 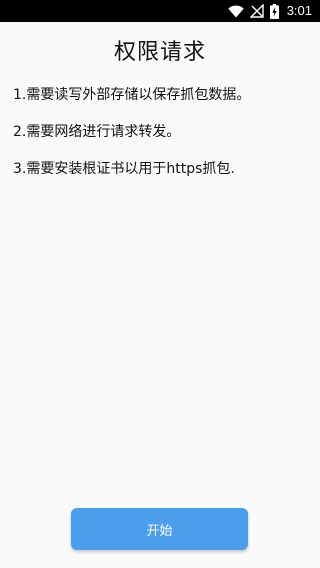 I want to click on status-icons: 3:01, so click(x=269, y=11).